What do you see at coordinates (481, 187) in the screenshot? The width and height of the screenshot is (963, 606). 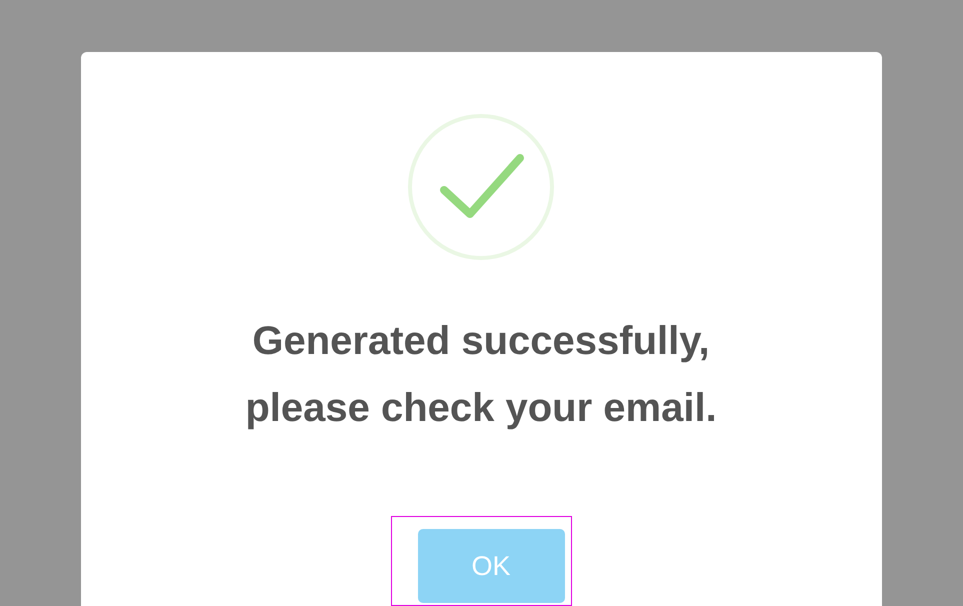 I see `success-check-icon` at bounding box center [481, 187].